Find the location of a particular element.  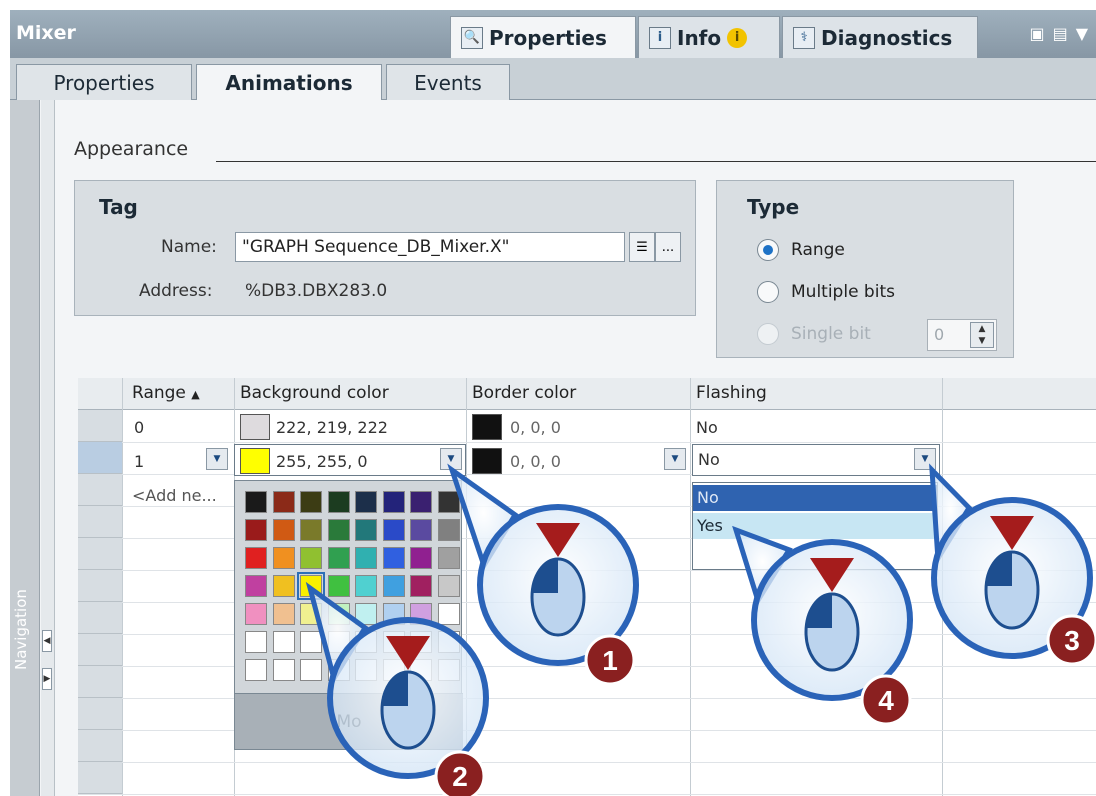

mouse-click-callout: 1 is located at coordinates (543, 574).